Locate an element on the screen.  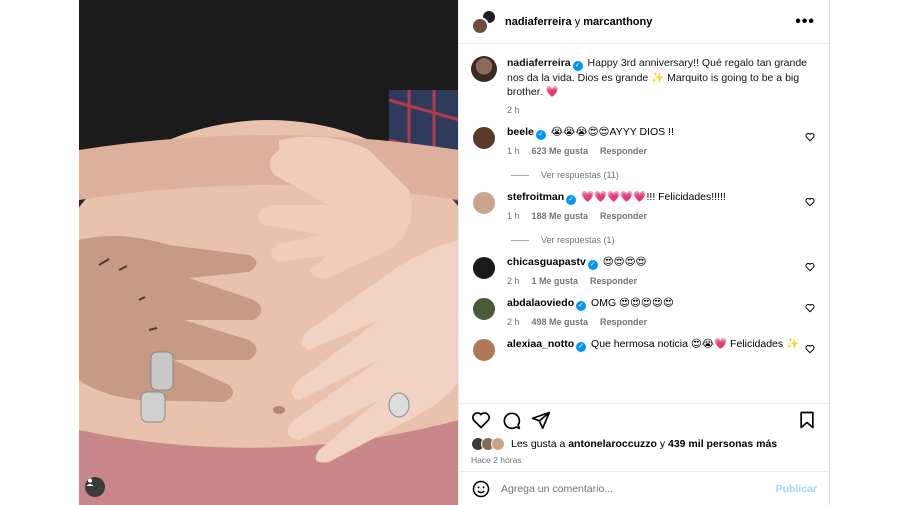
header-username-2: marcanthony is located at coordinates (617, 22).